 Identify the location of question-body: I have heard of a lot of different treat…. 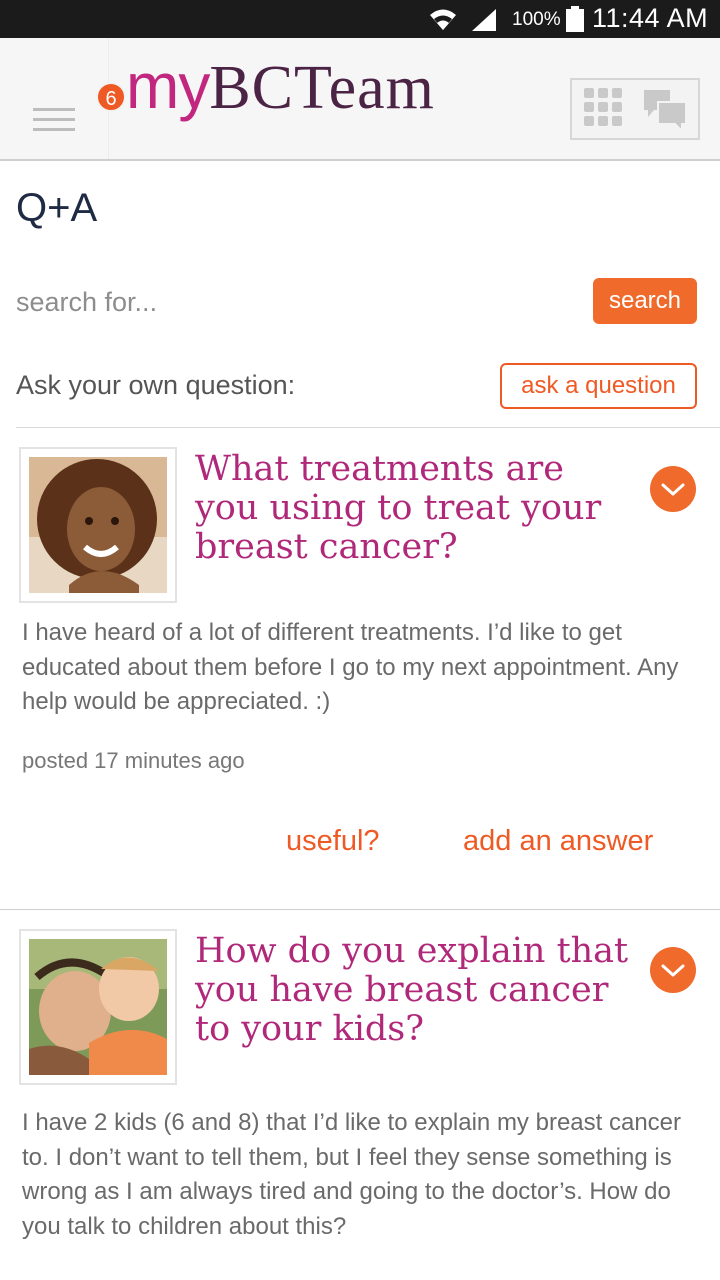
(350, 667).